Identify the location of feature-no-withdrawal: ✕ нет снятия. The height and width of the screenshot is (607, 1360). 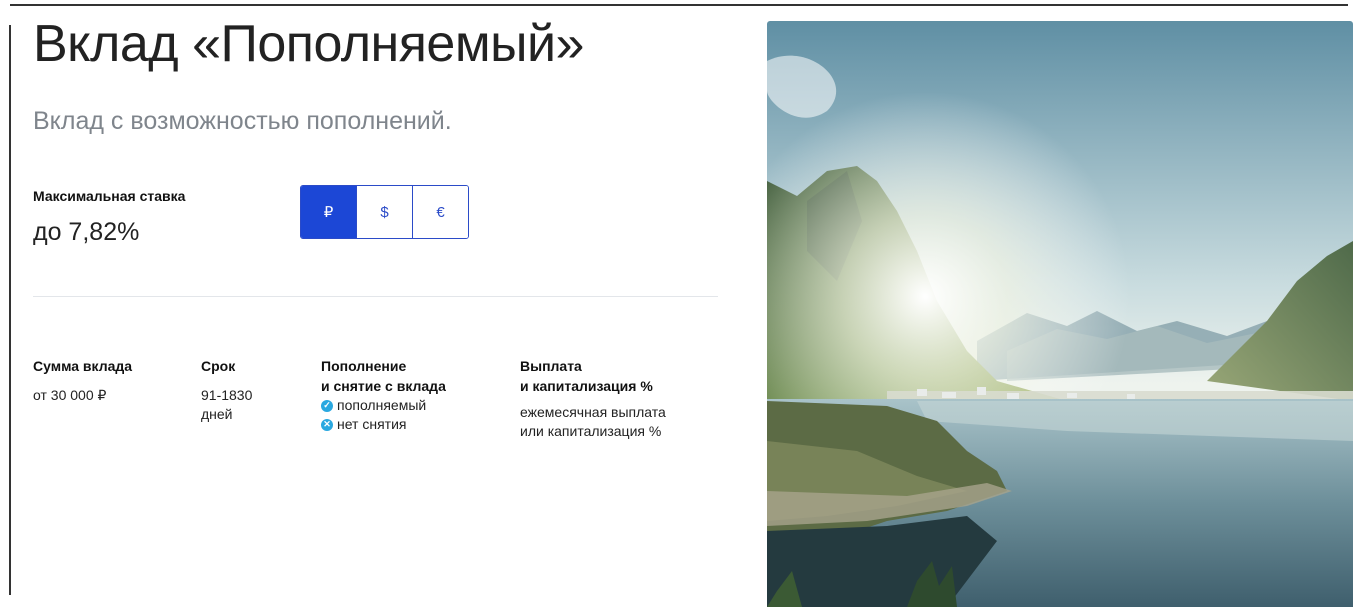
(383, 424).